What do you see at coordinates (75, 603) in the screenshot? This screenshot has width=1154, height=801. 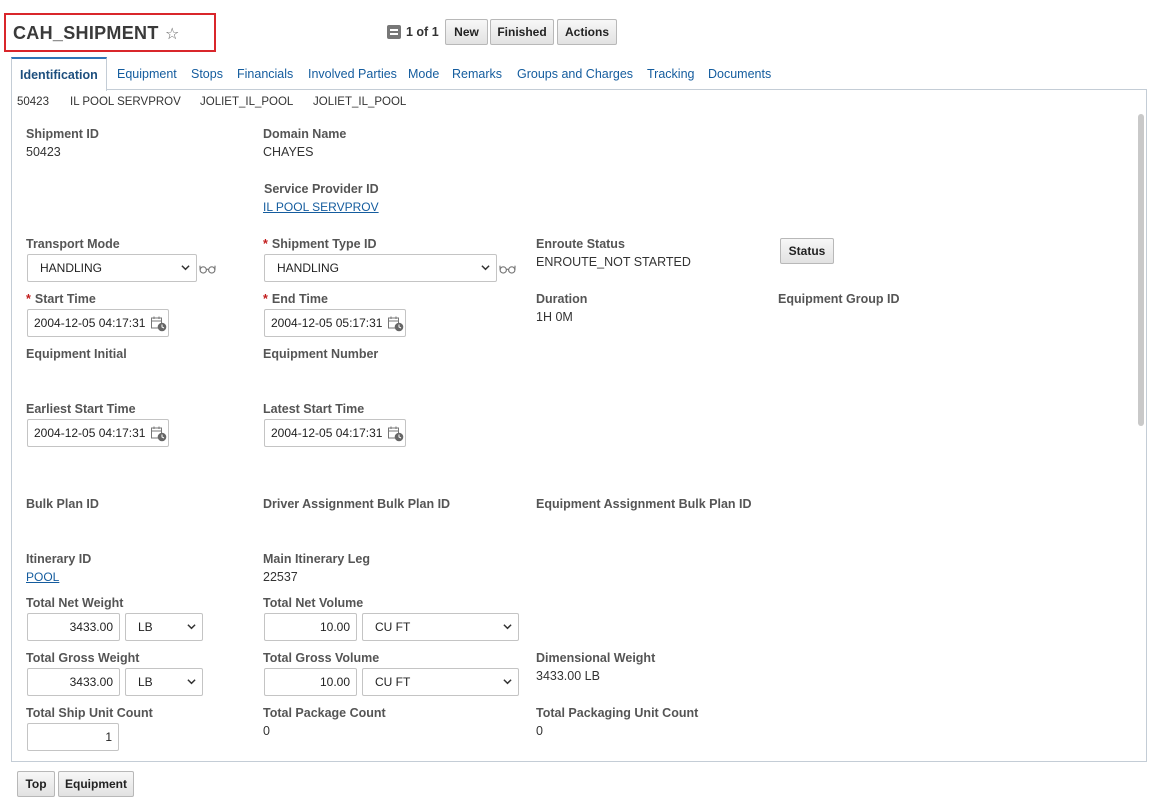 I see `total-net-weight-label: Total Net Weight` at bounding box center [75, 603].